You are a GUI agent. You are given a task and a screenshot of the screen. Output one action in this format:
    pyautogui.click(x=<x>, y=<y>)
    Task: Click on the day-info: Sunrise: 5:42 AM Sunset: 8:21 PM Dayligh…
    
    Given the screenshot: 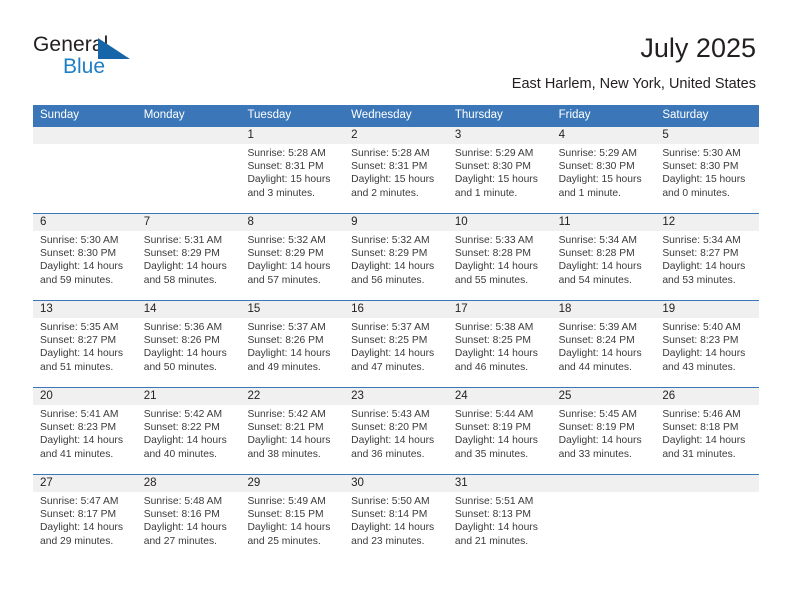 What is the action you would take?
    pyautogui.click(x=292, y=433)
    